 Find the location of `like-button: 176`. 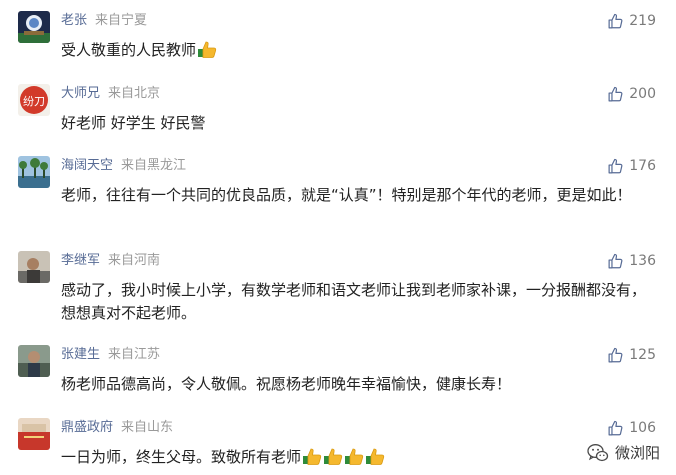

like-button: 176 is located at coordinates (631, 166).